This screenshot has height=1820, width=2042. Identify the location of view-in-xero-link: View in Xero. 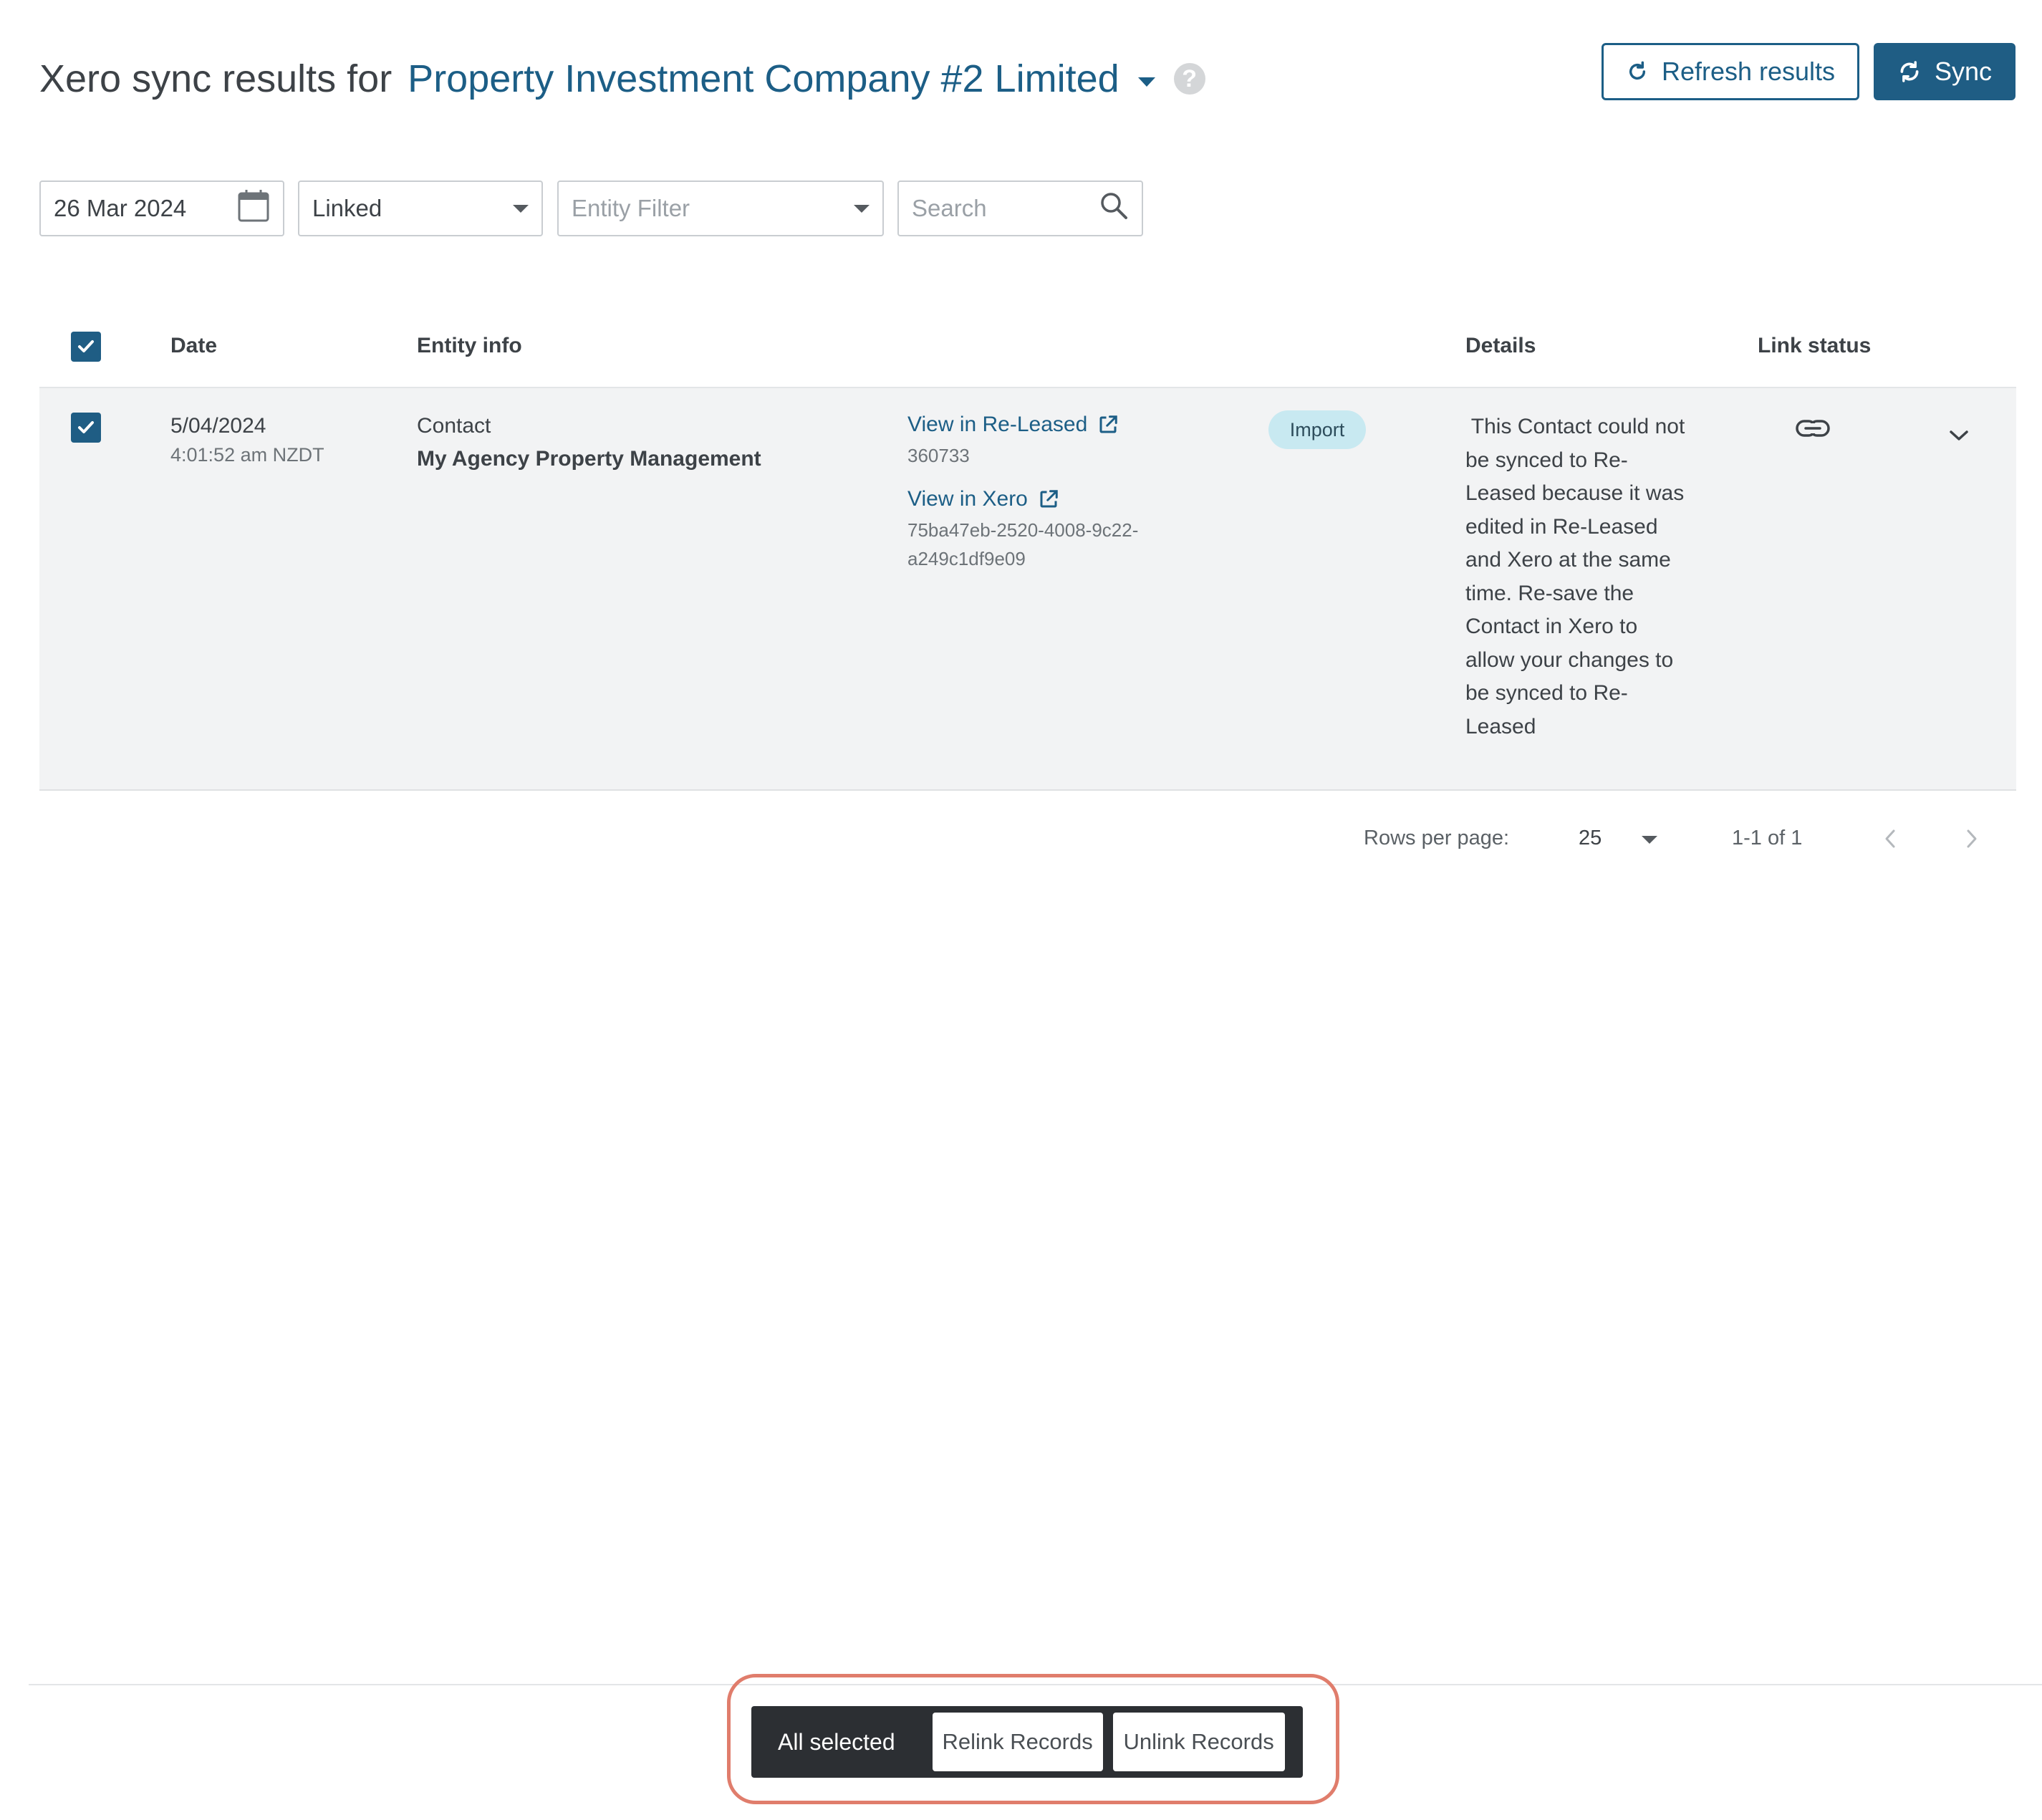
(983, 499).